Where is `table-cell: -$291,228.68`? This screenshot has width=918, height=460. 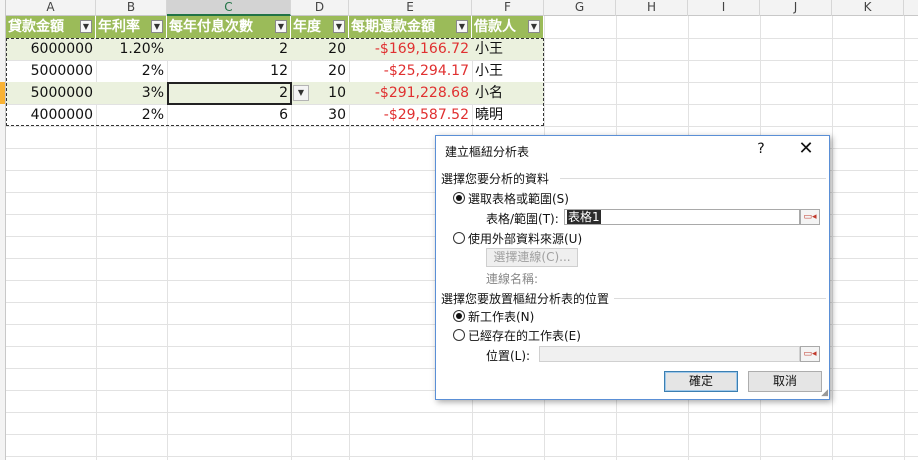
table-cell: -$291,228.68 is located at coordinates (410, 93).